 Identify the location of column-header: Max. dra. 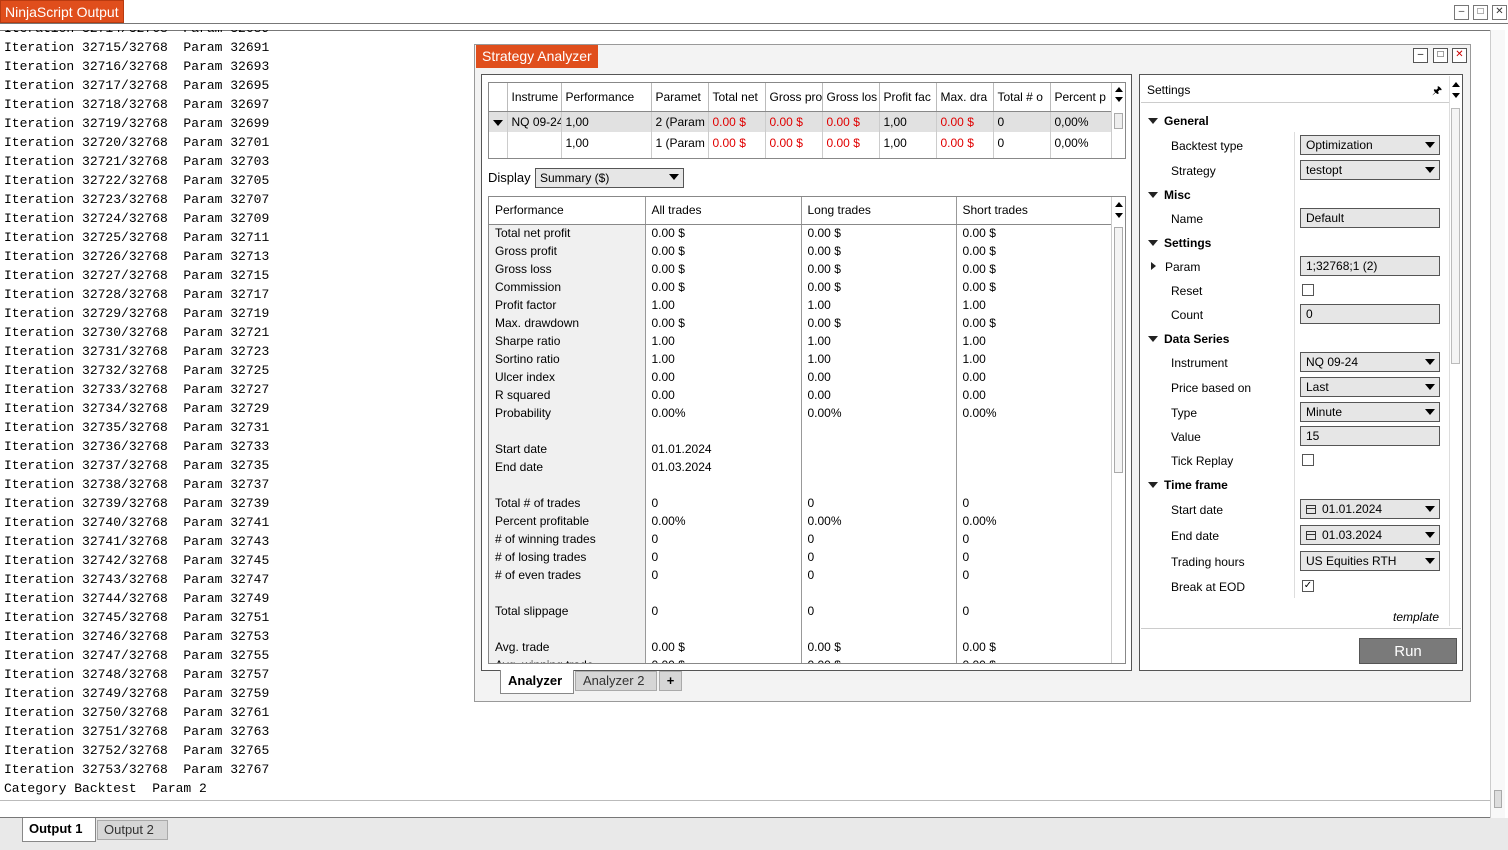
(965, 97).